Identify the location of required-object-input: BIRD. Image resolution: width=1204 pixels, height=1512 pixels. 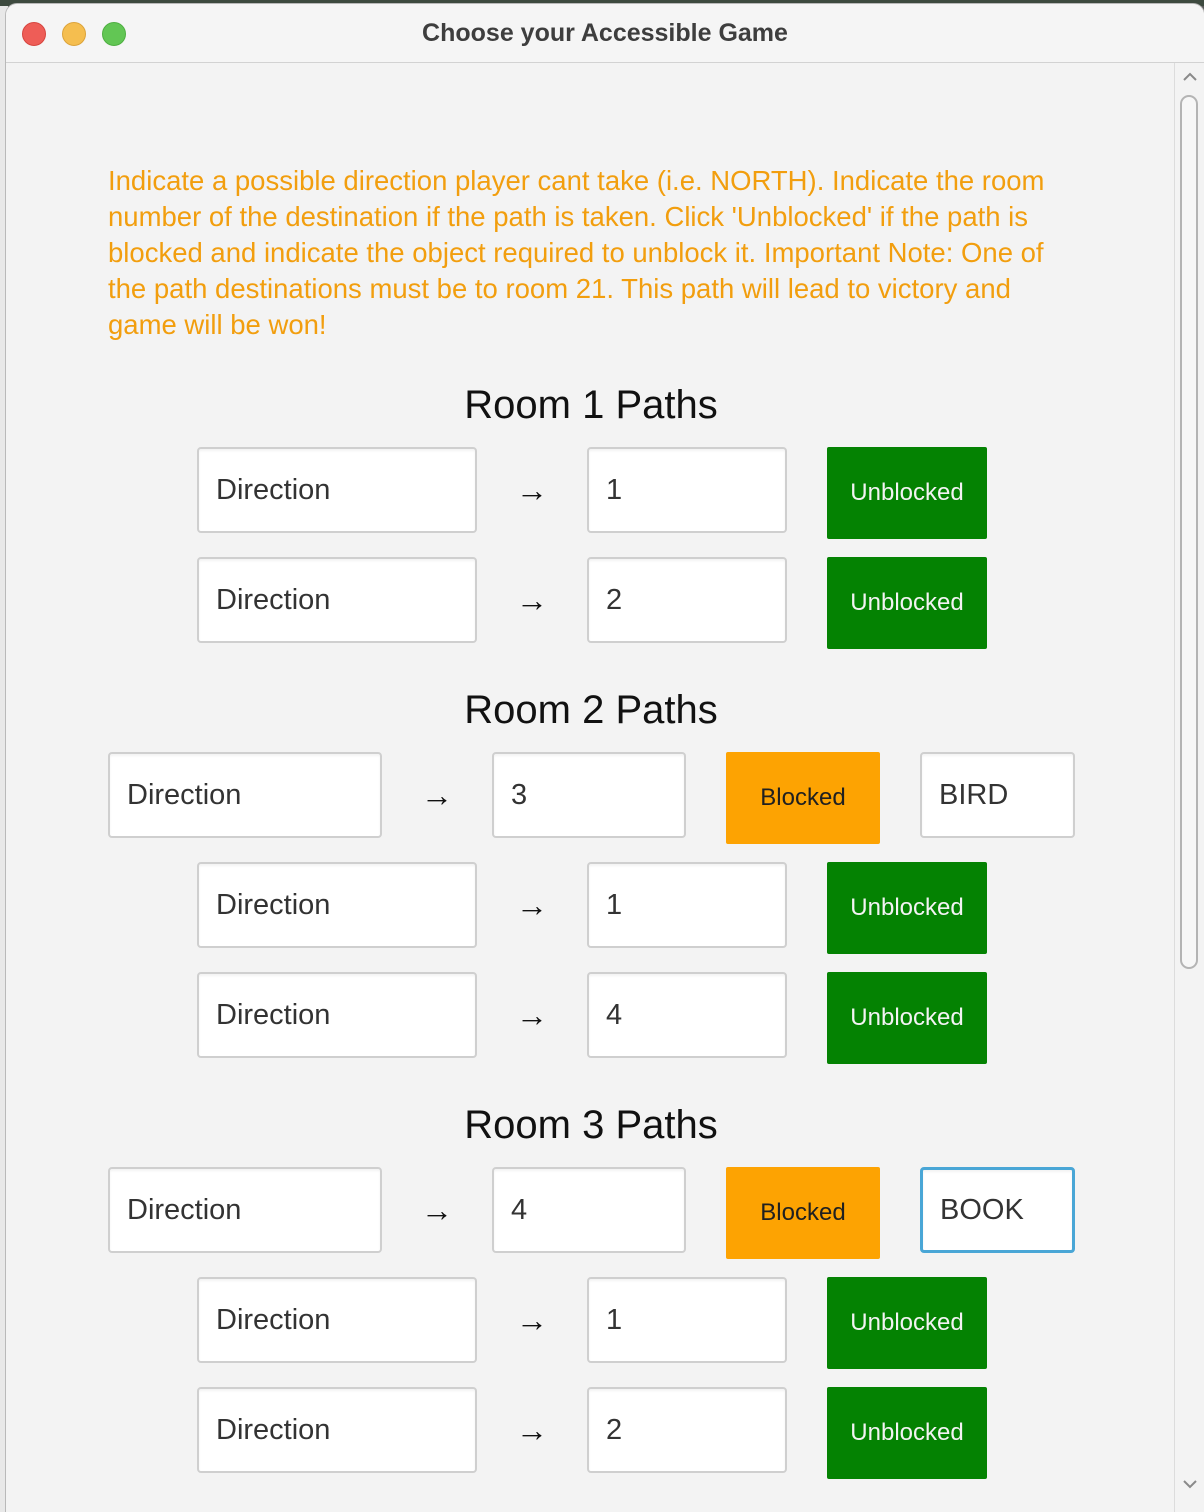
(997, 795).